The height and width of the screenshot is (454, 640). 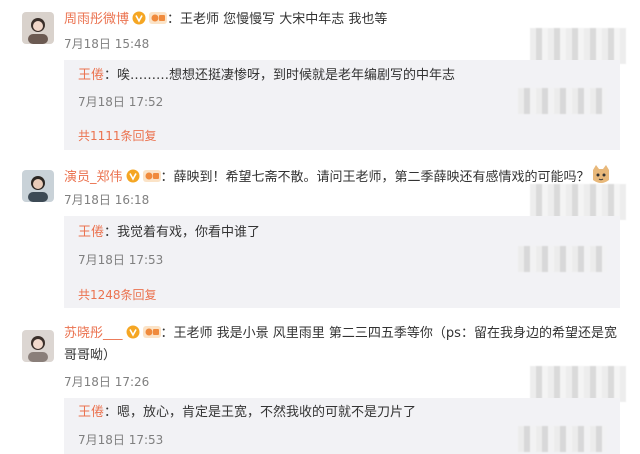 I want to click on comment-text: ：薛映到！希望七斋不散。请问王老师，第二季薛映还有感情戏的可能吗？, so click(x=375, y=177).